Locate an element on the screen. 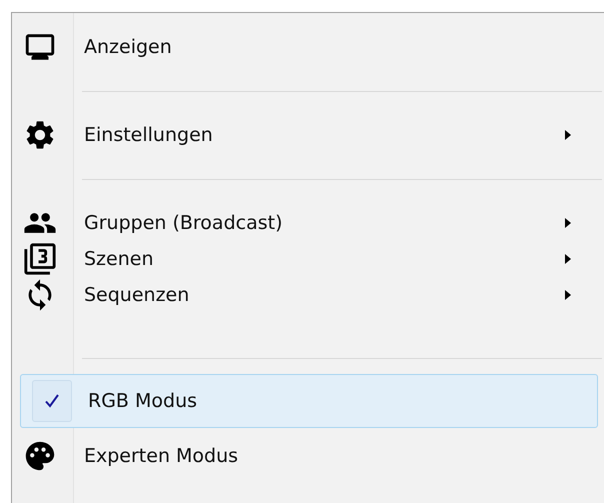 The height and width of the screenshot is (503, 604). menu-item: Gruppen (Broadcast) is located at coordinates (308, 223).